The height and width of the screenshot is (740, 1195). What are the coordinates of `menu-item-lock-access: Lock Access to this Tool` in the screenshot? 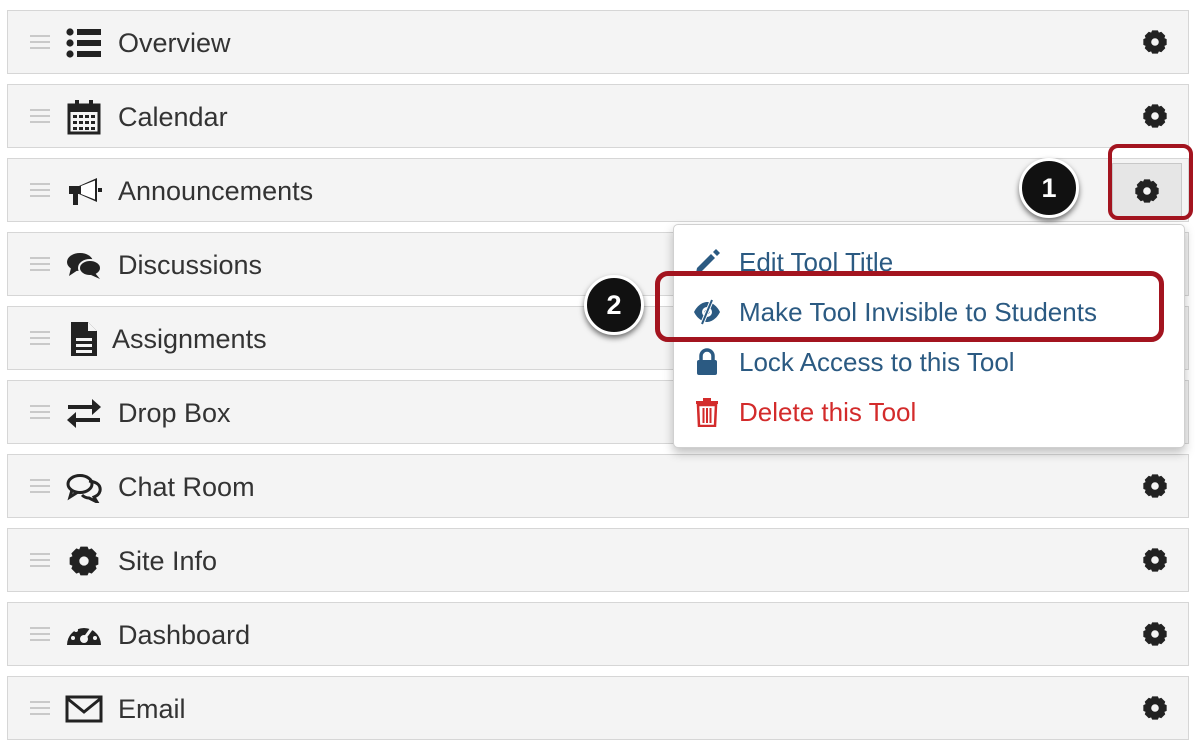 It's located at (929, 362).